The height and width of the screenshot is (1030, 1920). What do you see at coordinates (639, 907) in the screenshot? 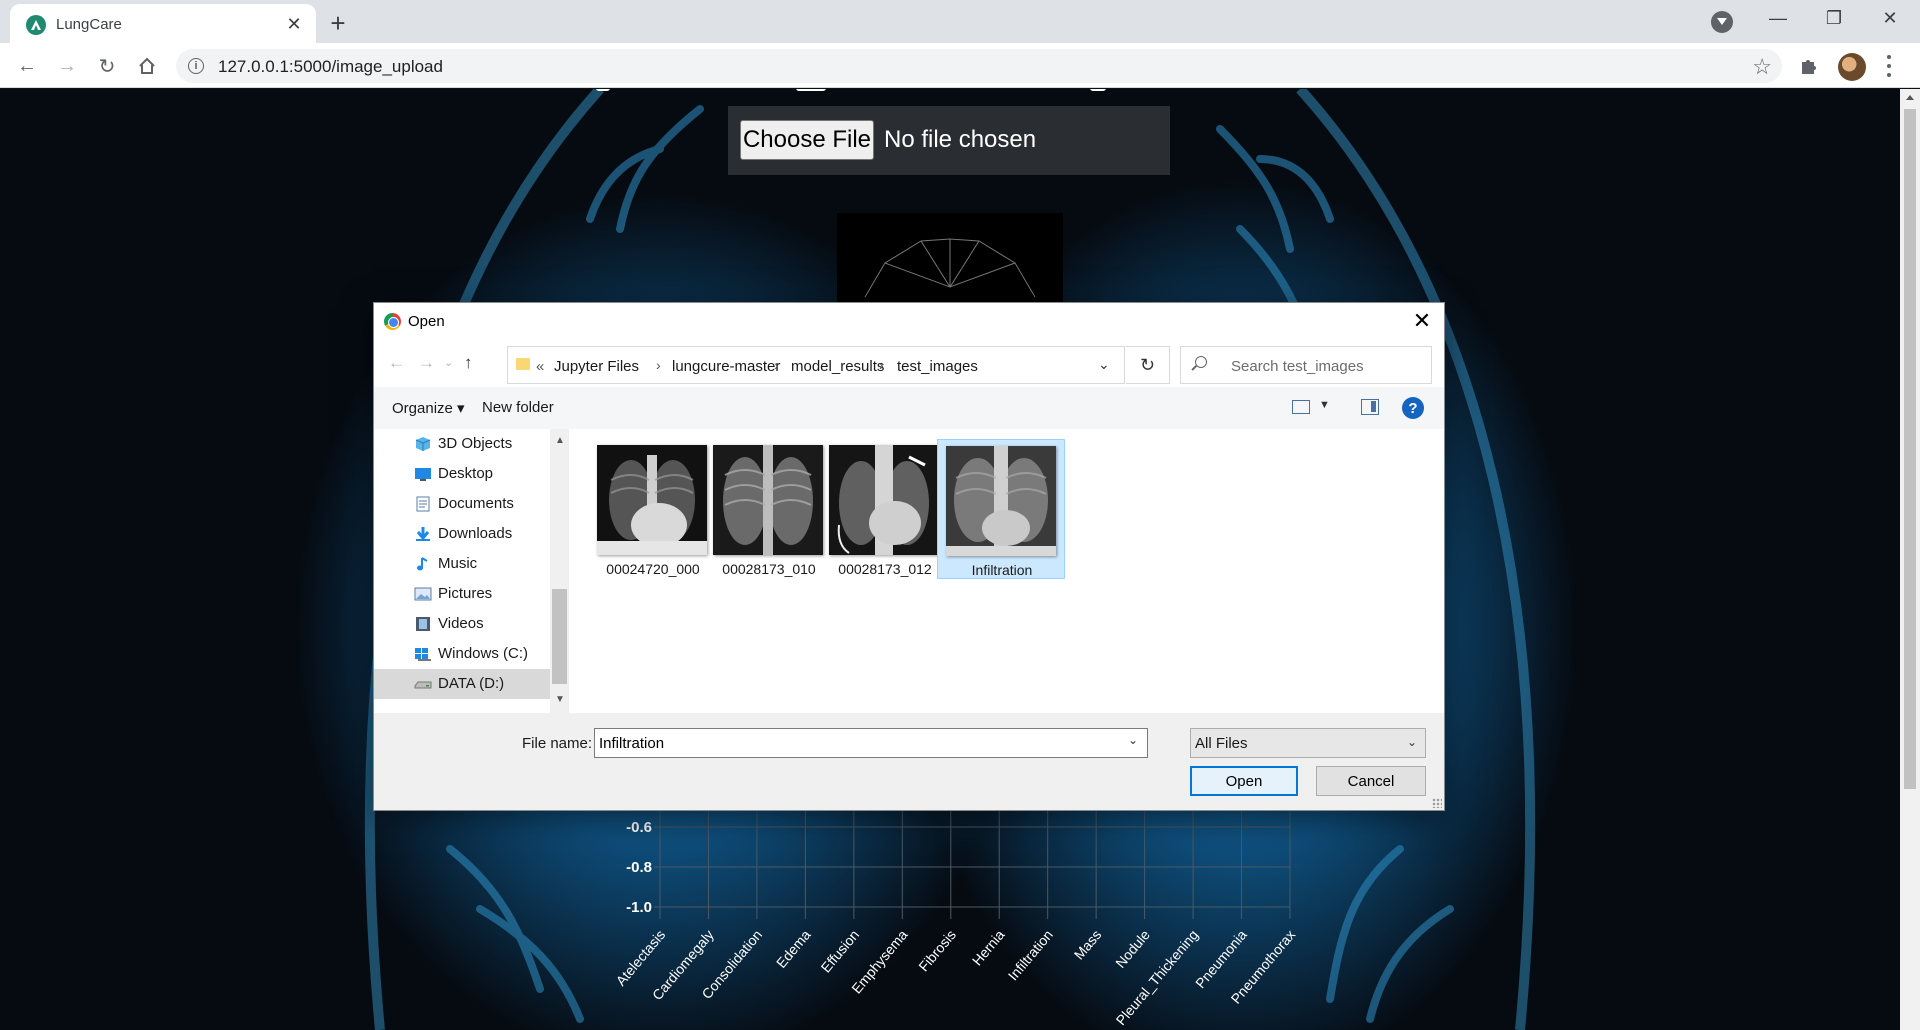
I see `chart-y-tick-label: -1.0` at bounding box center [639, 907].